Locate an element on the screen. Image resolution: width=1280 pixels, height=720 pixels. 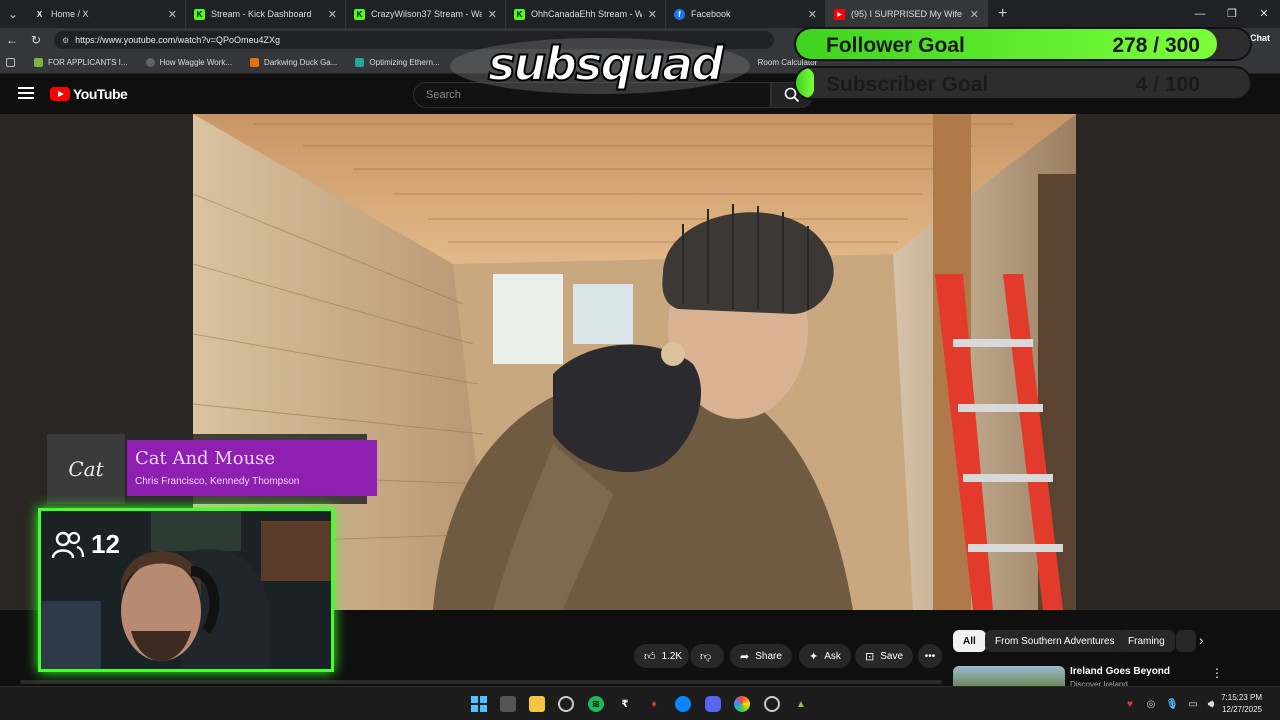
ask-button: ✦ Ask is located at coordinates (825, 656).